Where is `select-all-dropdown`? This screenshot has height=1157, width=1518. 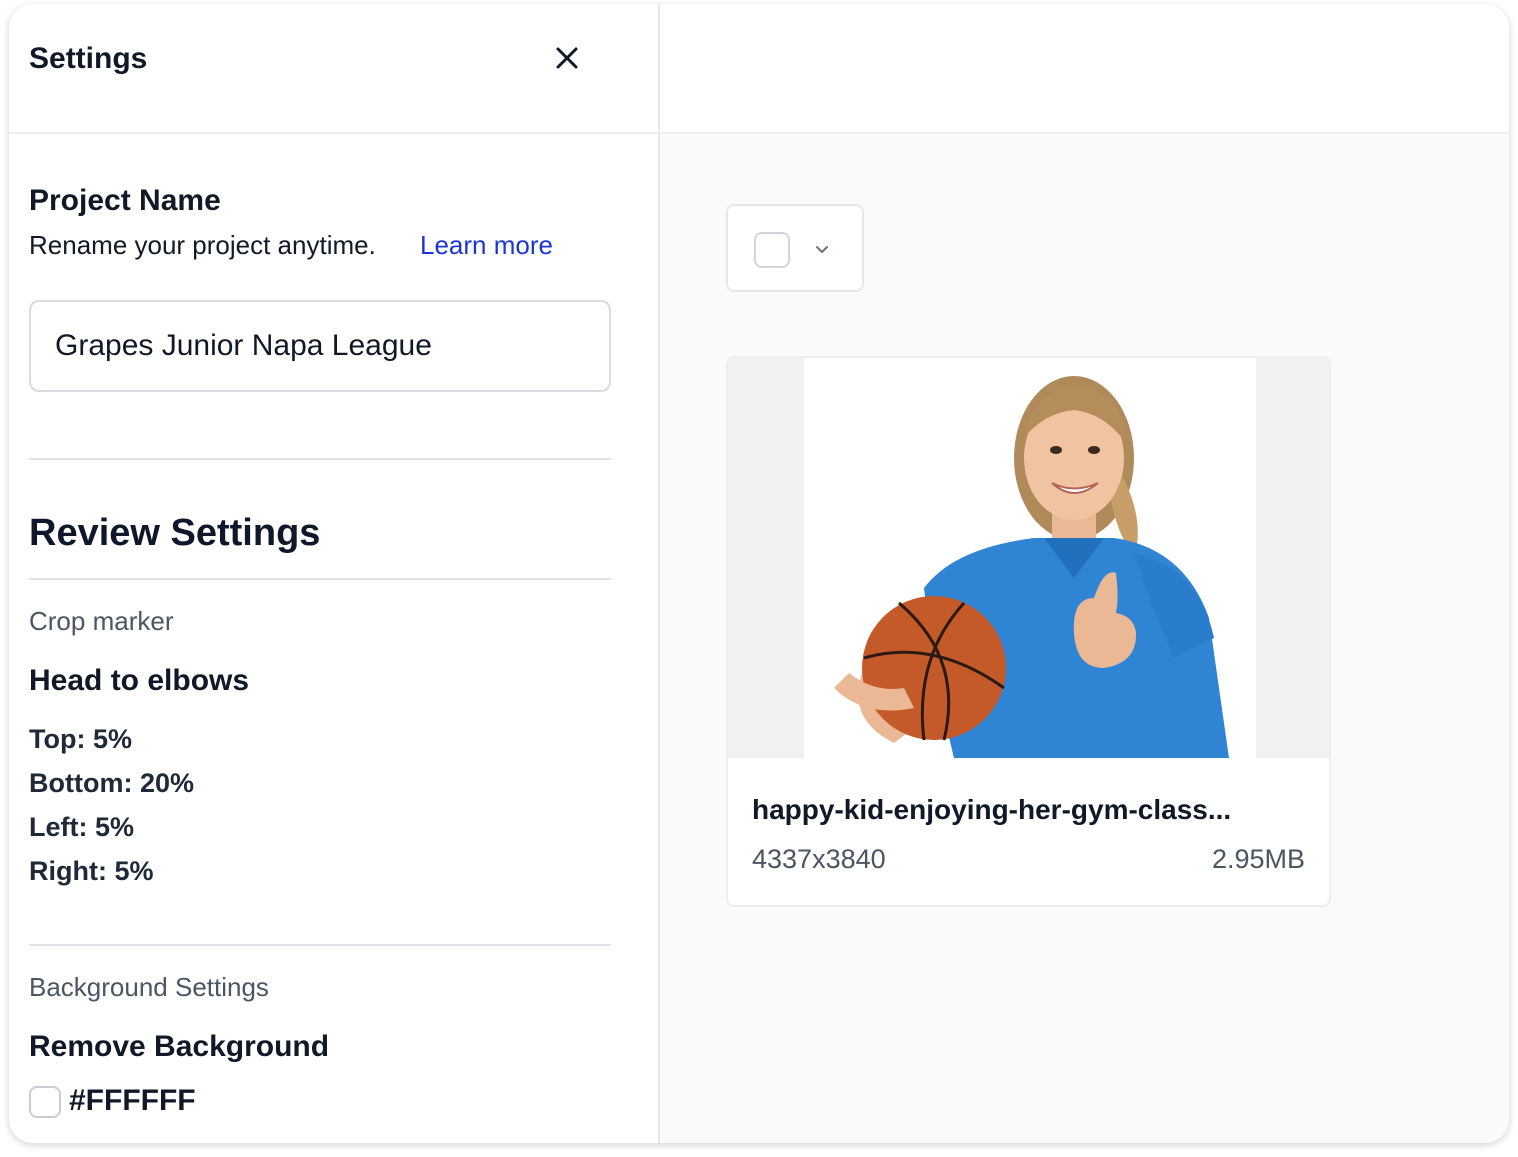 select-all-dropdown is located at coordinates (795, 248).